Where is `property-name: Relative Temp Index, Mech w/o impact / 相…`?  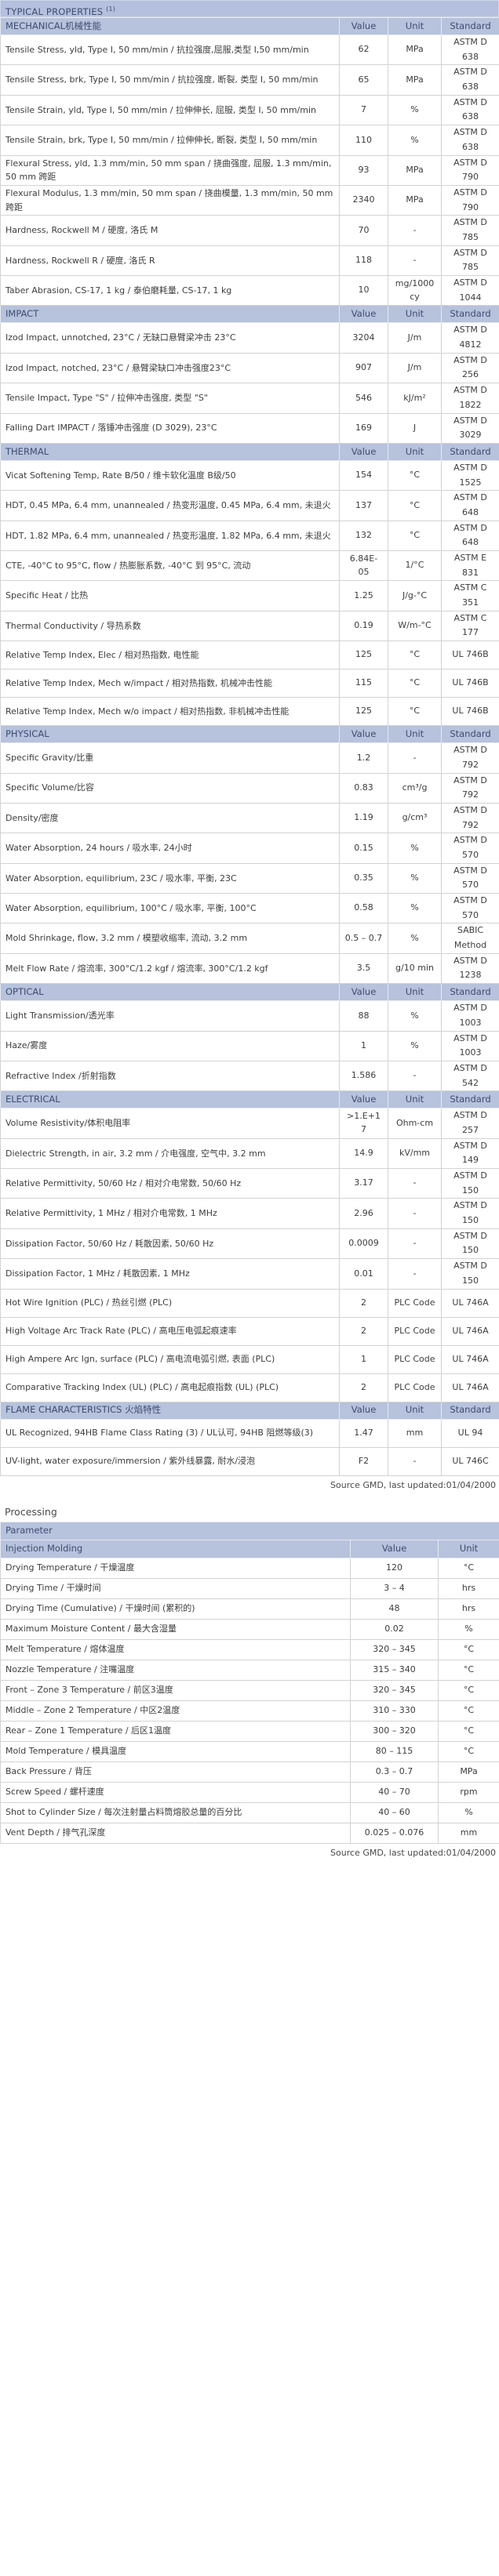
property-name: Relative Temp Index, Mech w/o impact / 相… is located at coordinates (170, 712).